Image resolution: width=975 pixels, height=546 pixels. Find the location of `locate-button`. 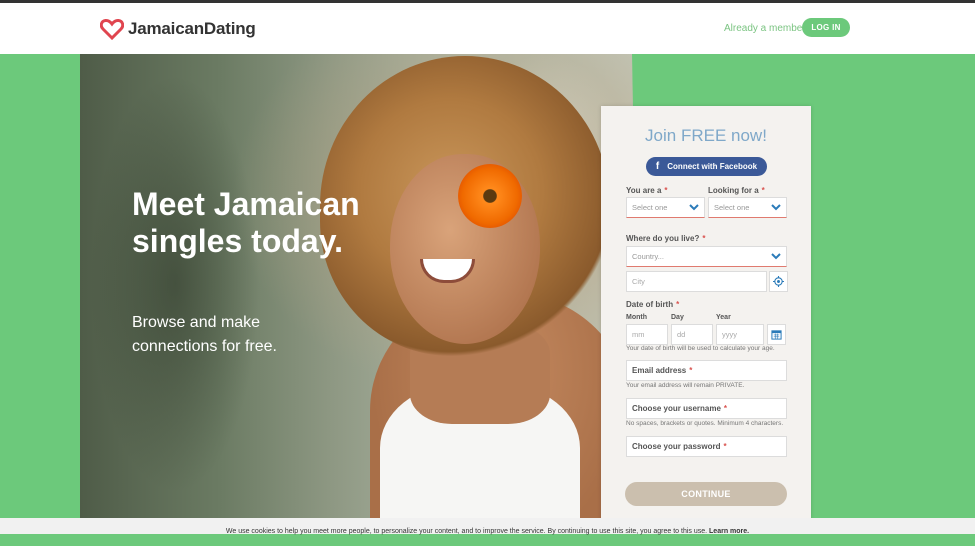

locate-button is located at coordinates (778, 281).